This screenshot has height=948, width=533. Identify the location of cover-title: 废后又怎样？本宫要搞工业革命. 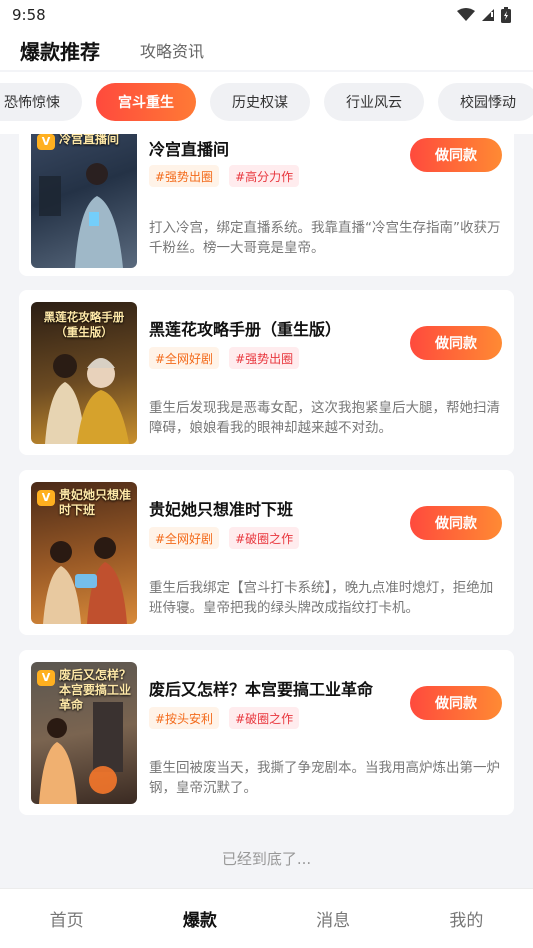
(95, 690).